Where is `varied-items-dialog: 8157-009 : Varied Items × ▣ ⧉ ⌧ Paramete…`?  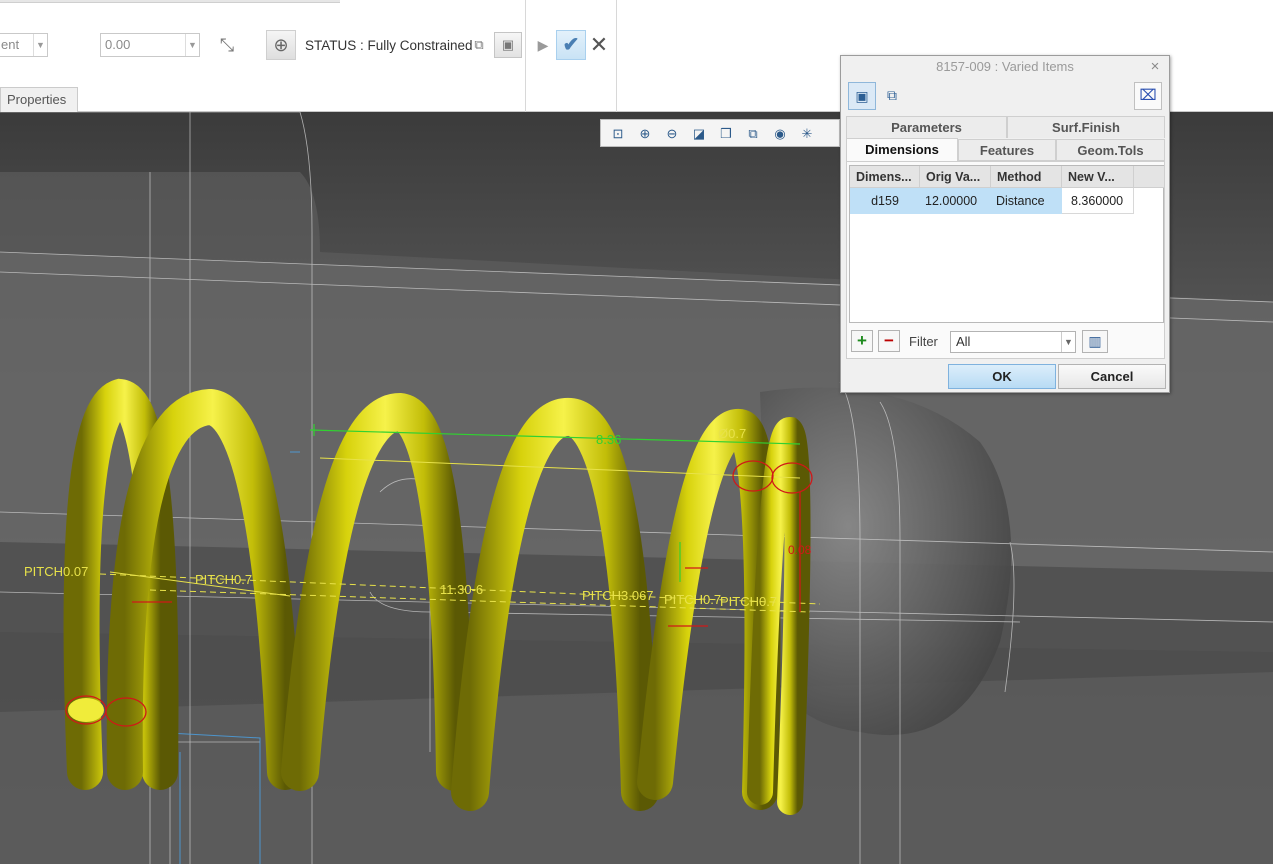 varied-items-dialog: 8157-009 : Varied Items × ▣ ⧉ ⌧ Paramete… is located at coordinates (1005, 224).